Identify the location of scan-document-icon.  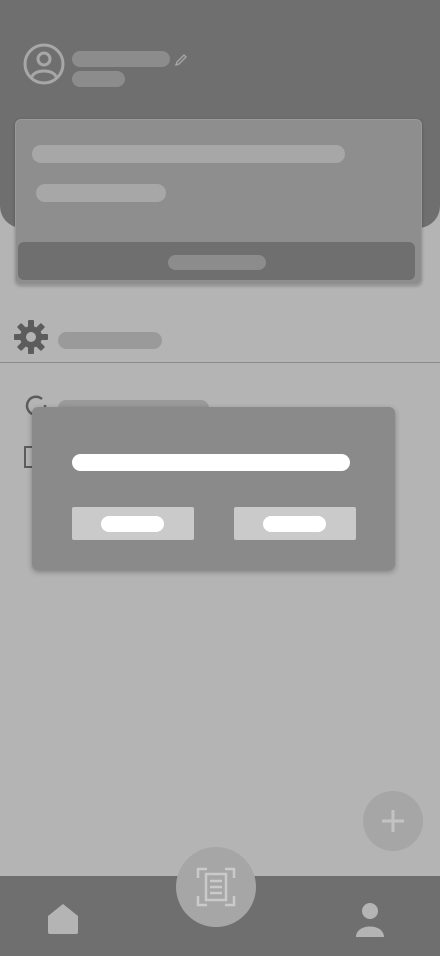
(216, 887).